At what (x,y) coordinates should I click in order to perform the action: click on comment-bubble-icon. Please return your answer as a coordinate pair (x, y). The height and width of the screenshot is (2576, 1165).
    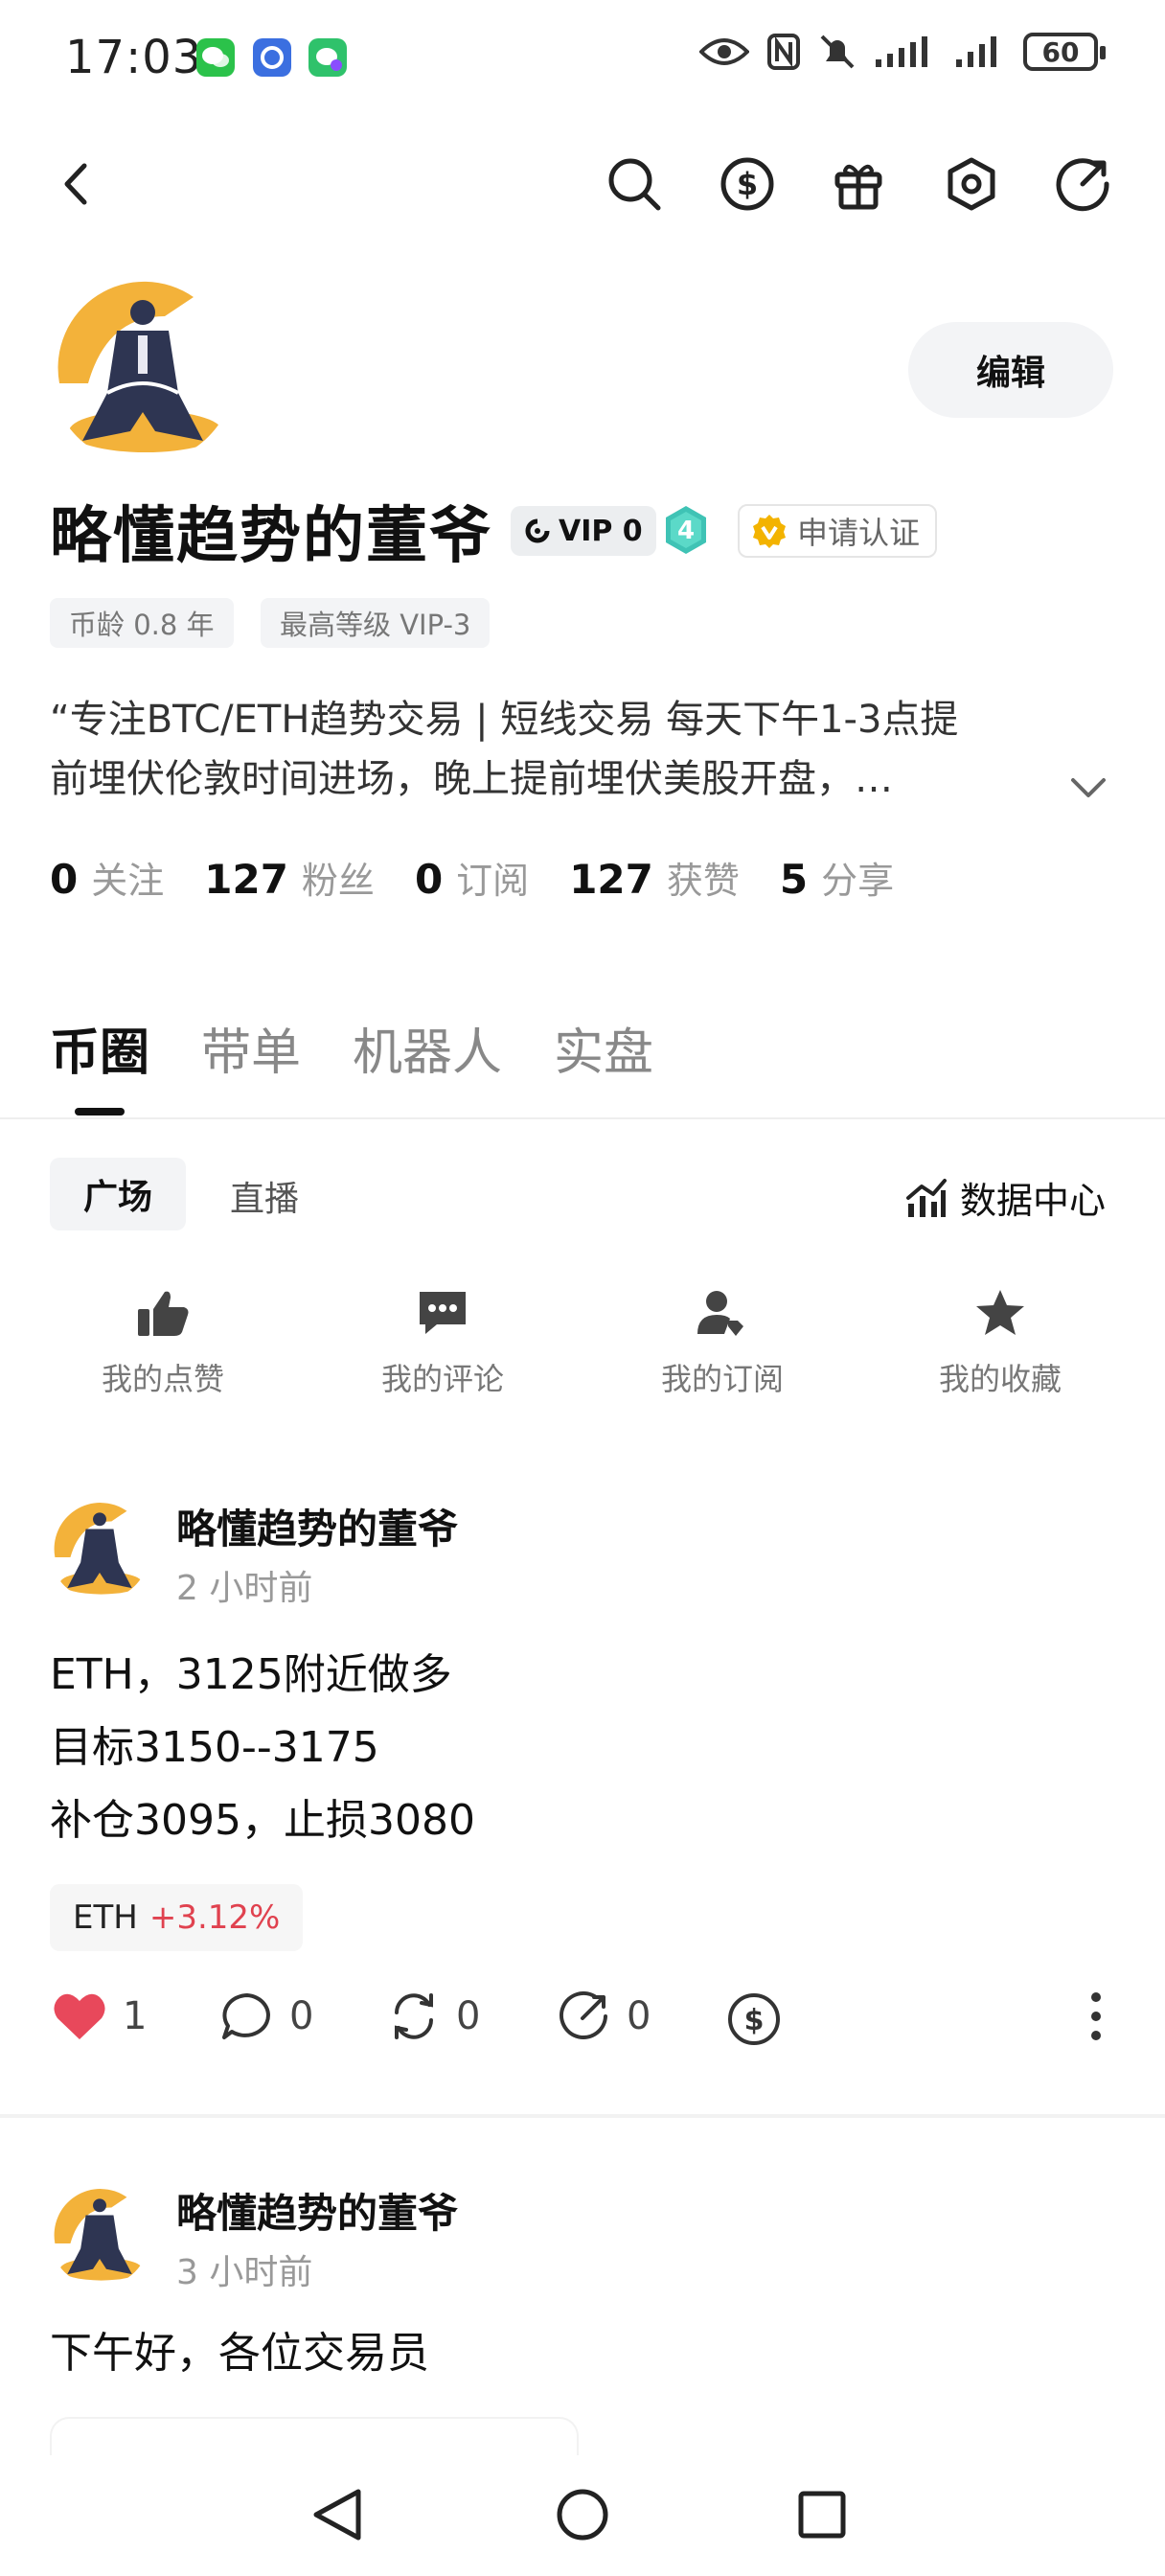
    Looking at the image, I should click on (246, 2016).